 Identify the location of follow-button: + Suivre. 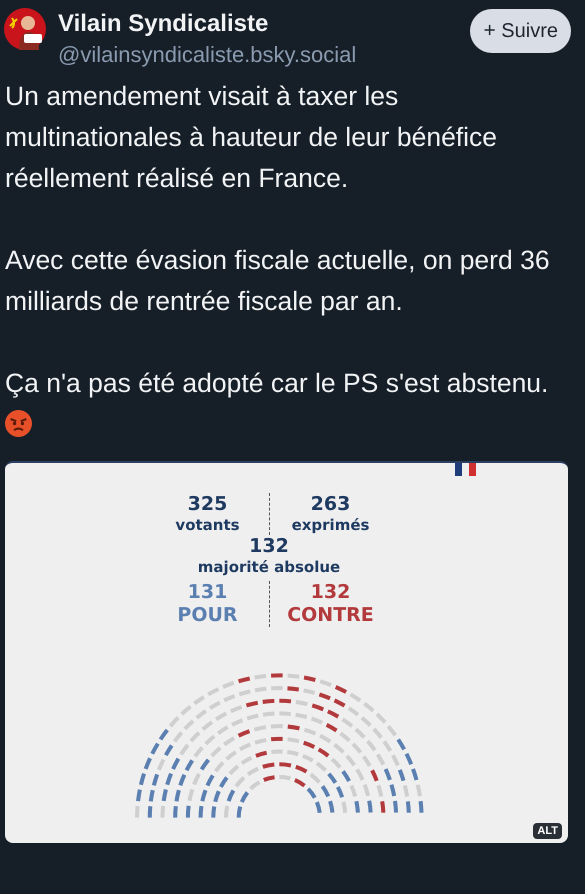
(520, 31).